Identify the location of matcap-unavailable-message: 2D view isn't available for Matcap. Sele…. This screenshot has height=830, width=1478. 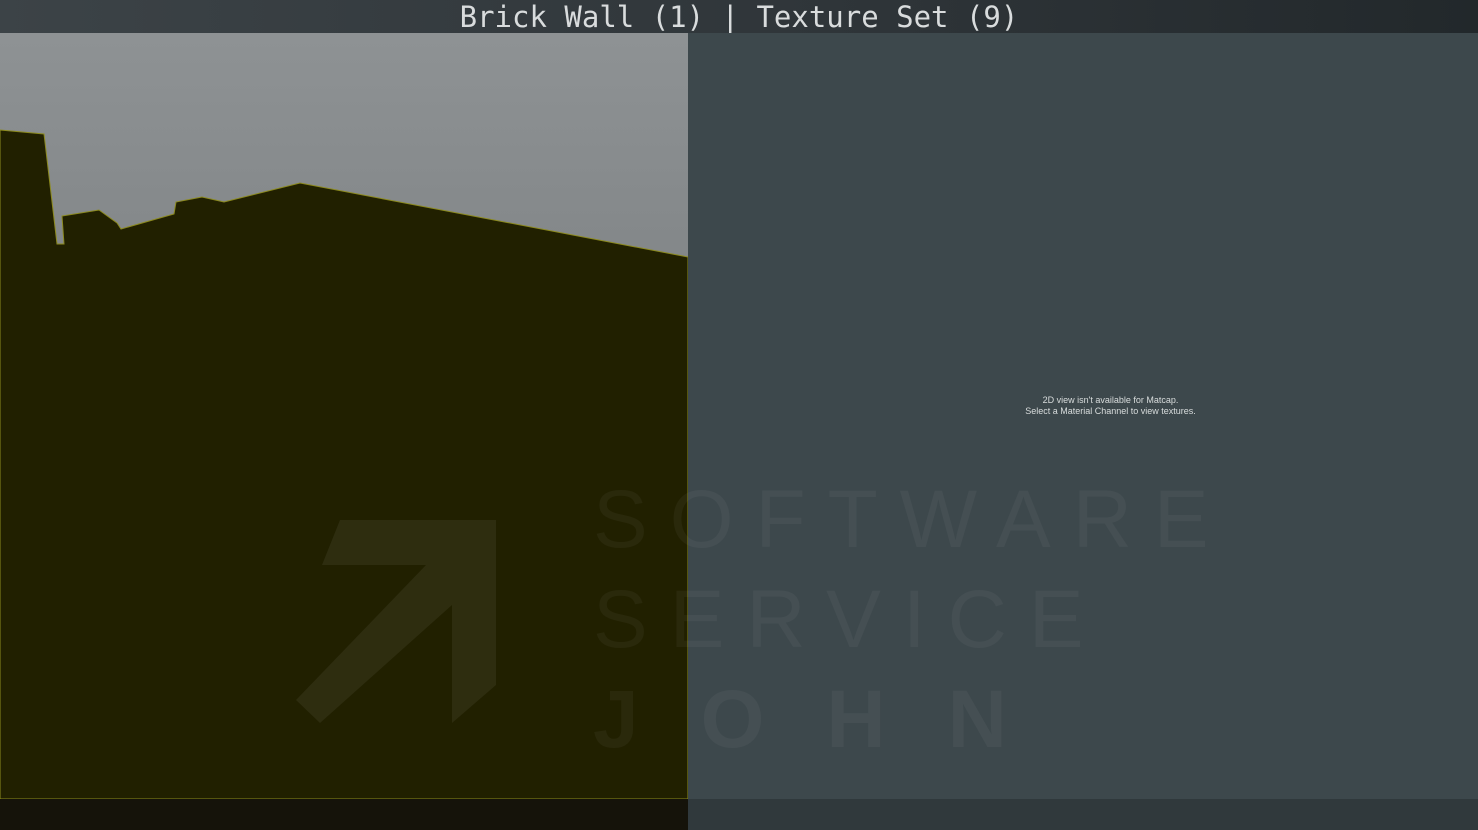
(1083, 406).